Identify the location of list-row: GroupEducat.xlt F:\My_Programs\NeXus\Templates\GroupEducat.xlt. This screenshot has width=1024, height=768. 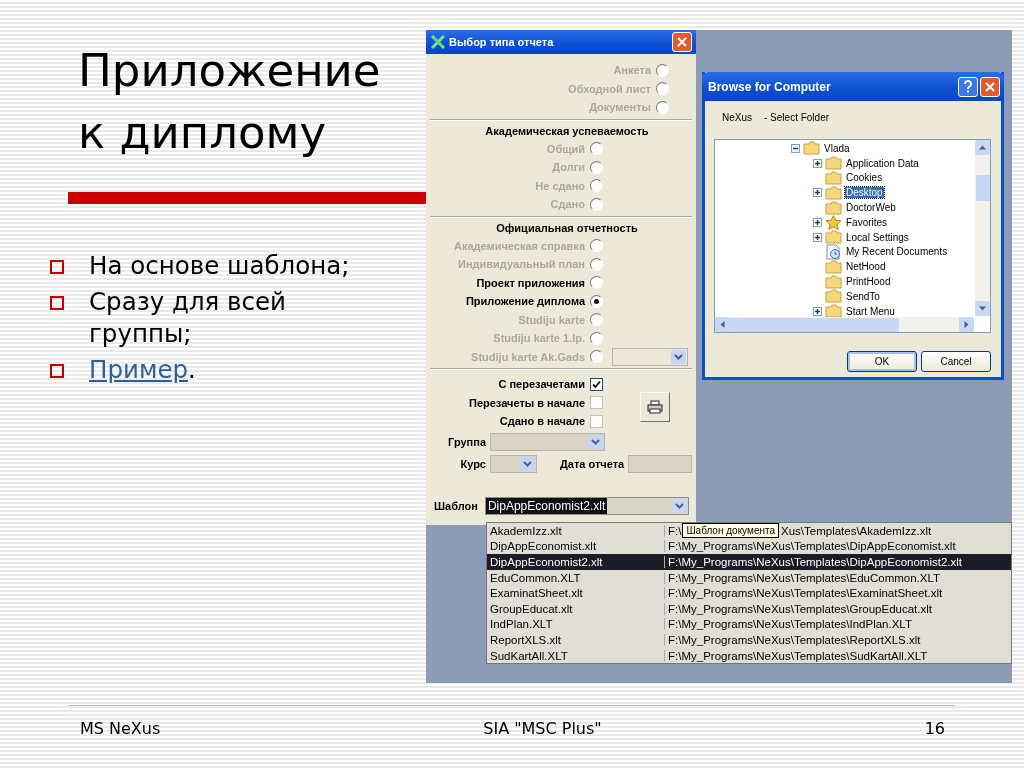
(749, 608).